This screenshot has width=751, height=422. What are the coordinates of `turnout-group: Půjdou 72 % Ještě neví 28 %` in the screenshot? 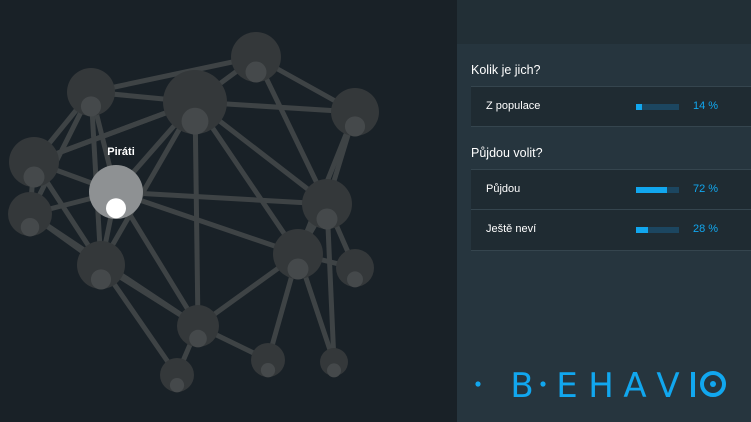 It's located at (611, 210).